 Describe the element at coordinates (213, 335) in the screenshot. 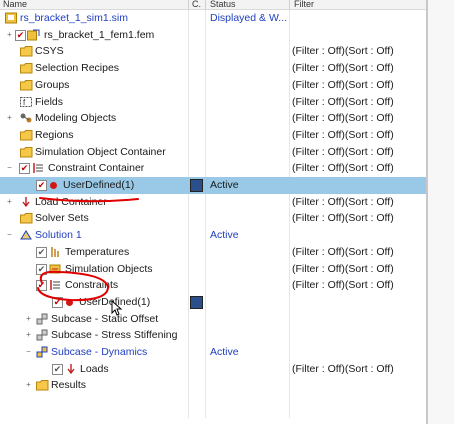

I see `tree-row-subcase-stress-stiffening: + Subcase - Stress Stiffening` at that location.